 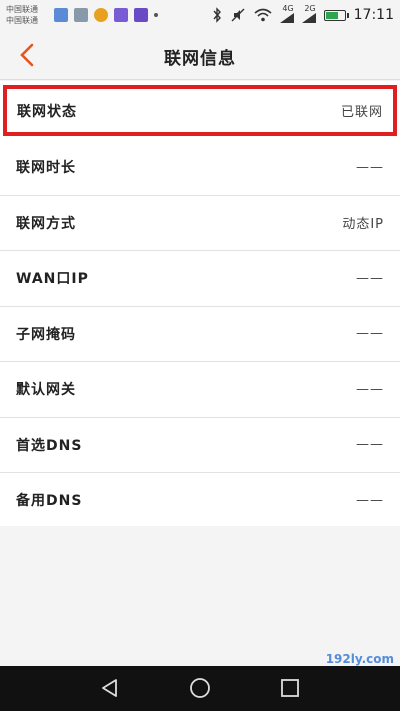 What do you see at coordinates (200, 279) in the screenshot?
I see `row-wan-ip: WAN口IP ——` at bounding box center [200, 279].